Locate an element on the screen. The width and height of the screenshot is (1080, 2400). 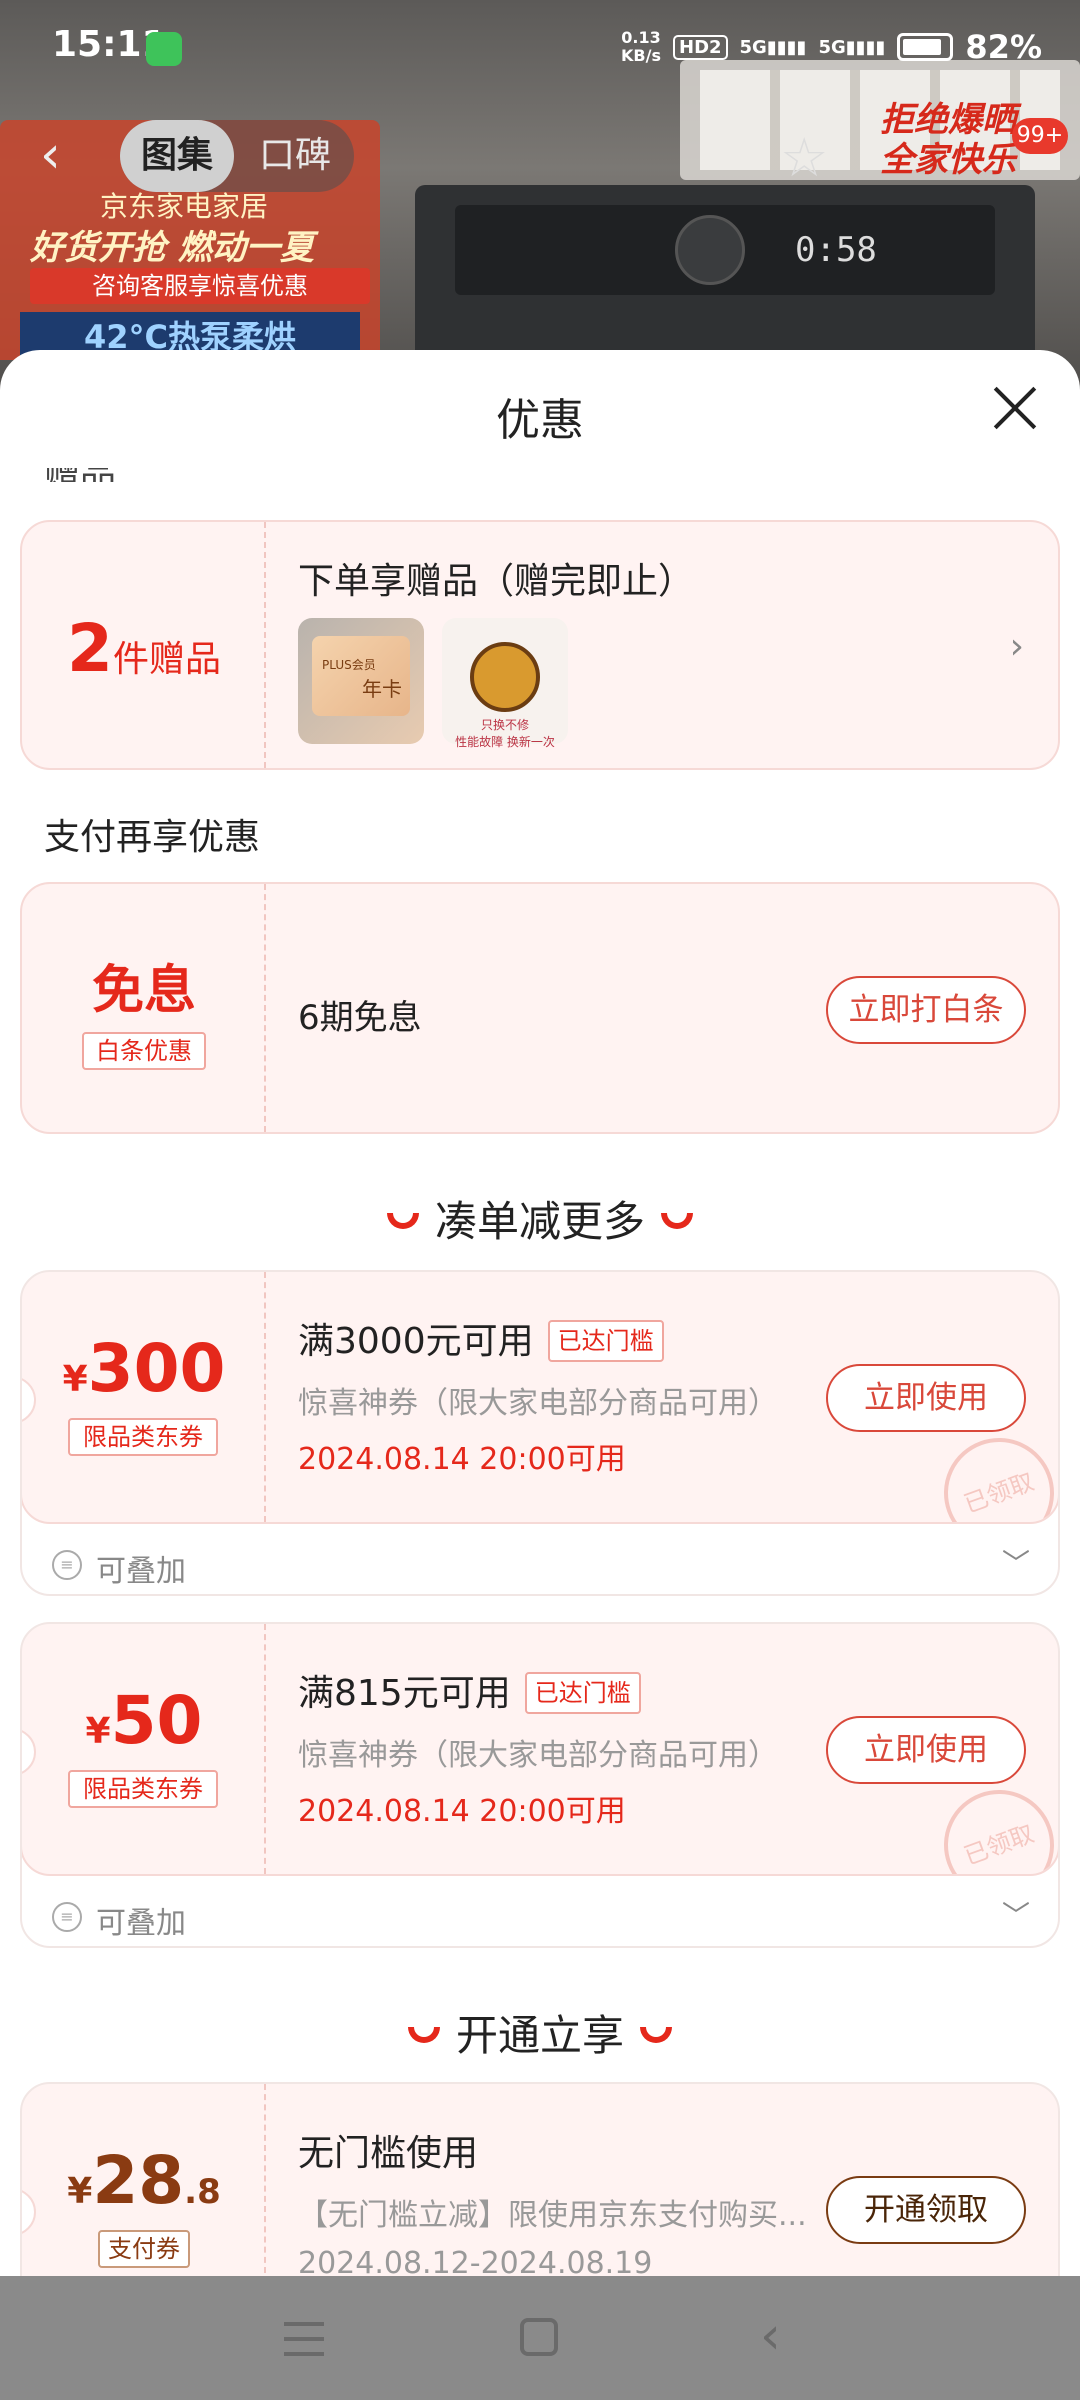
tab-reviews: 口碑 is located at coordinates (295, 156).